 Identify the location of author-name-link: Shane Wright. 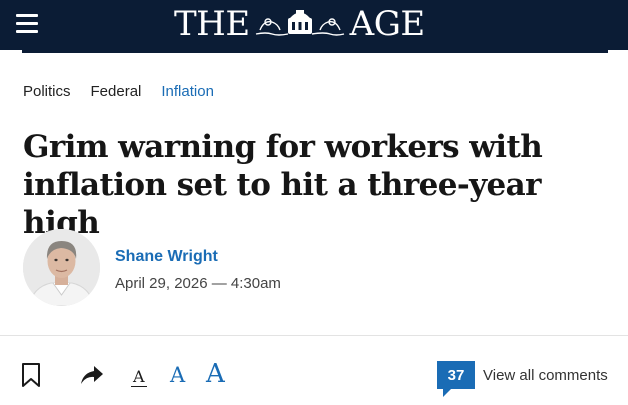
(166, 257).